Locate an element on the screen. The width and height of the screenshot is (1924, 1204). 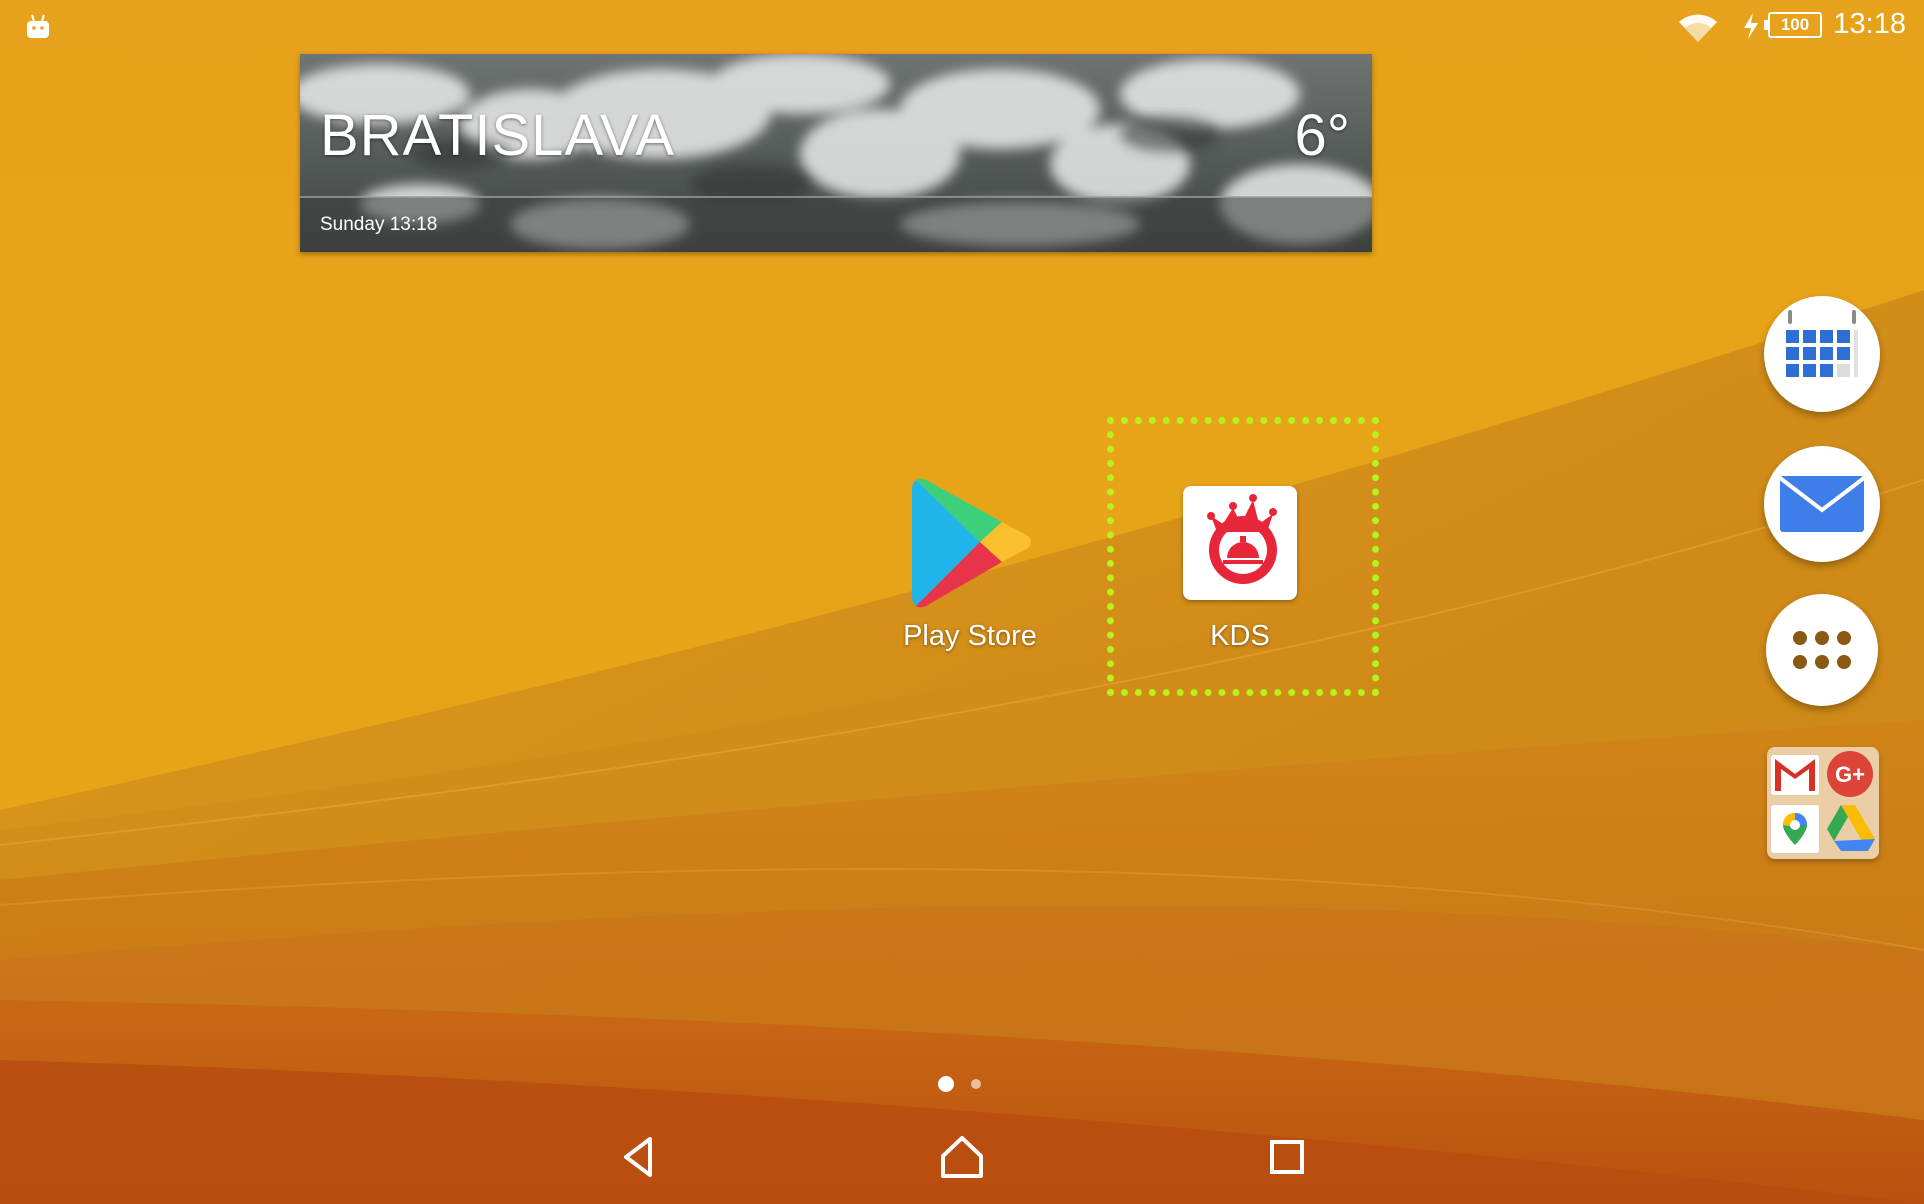
status-bar: 100 13:18 is located at coordinates (962, 26).